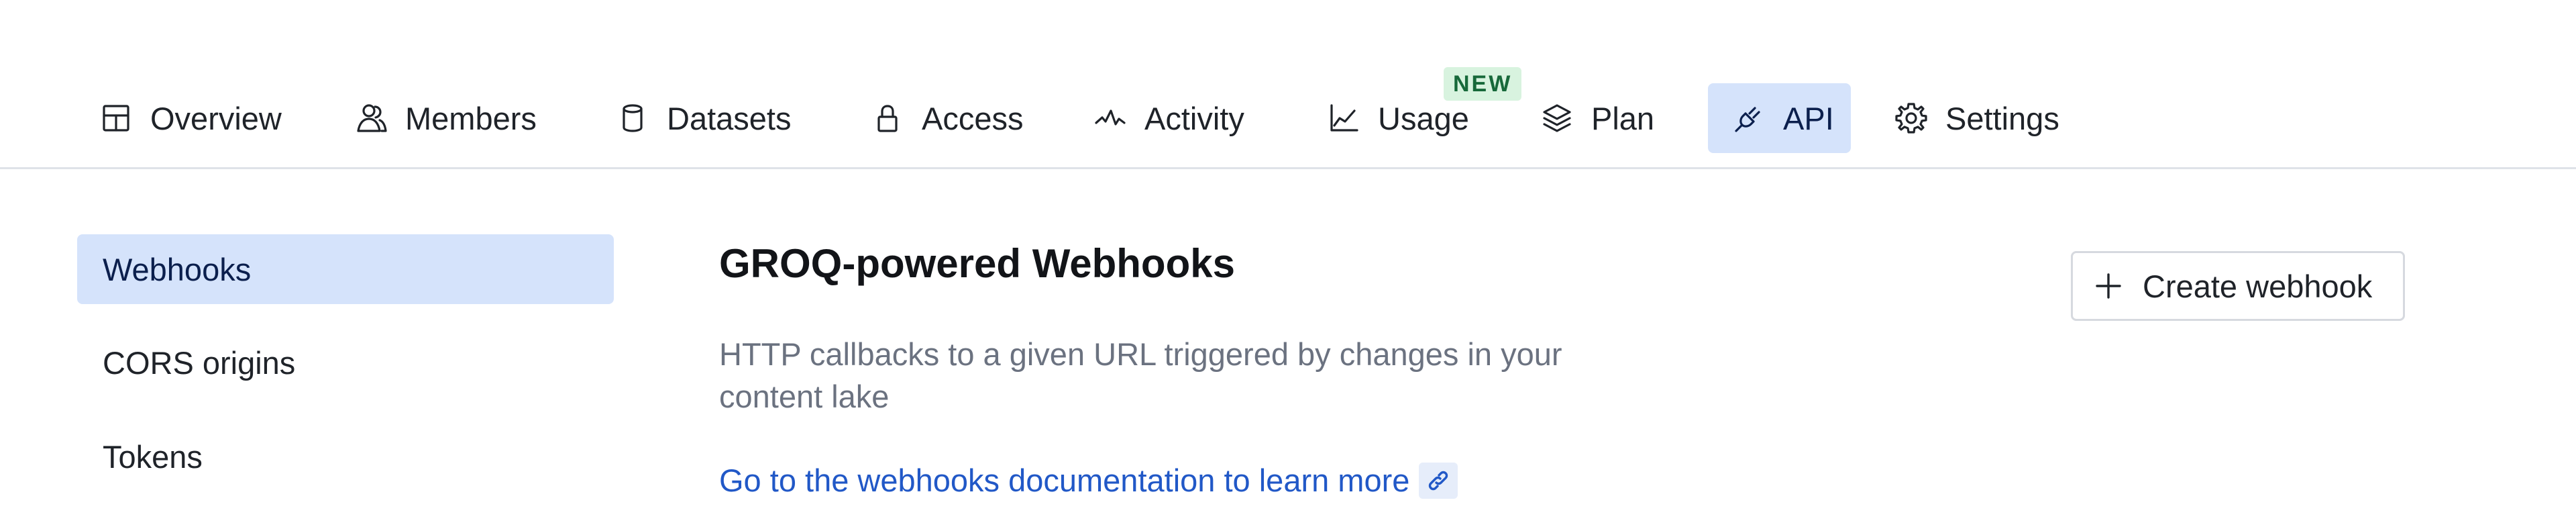 This screenshot has width=2576, height=529. I want to click on gear-icon, so click(1911, 118).